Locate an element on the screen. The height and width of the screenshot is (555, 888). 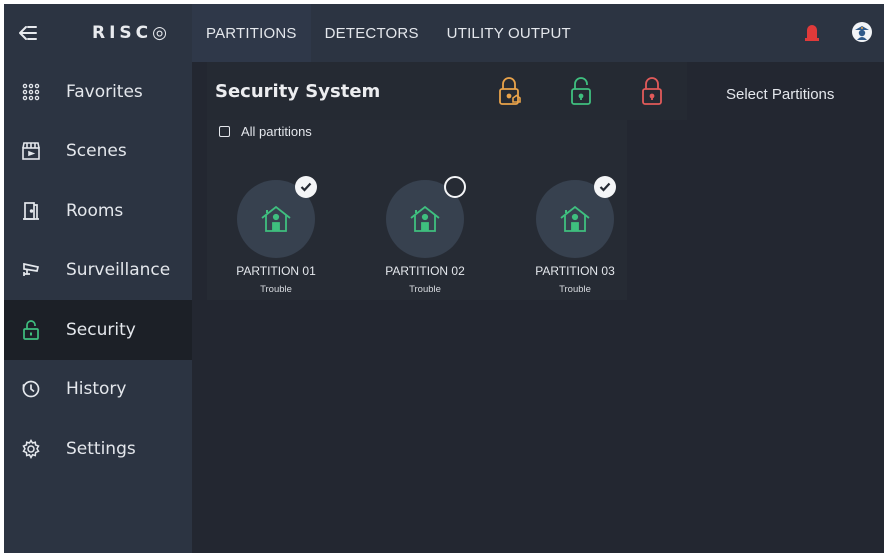
alarm-siren-icon is located at coordinates (812, 32).